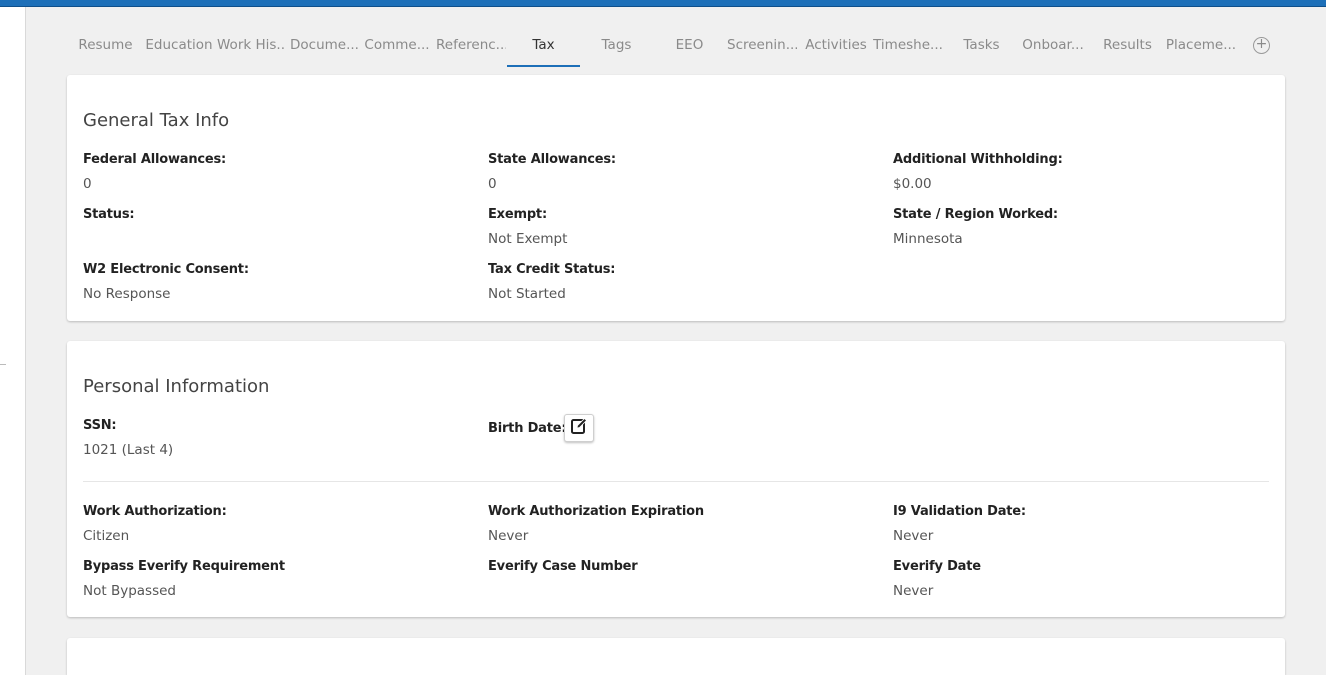  Describe the element at coordinates (127, 294) in the screenshot. I see `w2-consent-value: No Response` at that location.